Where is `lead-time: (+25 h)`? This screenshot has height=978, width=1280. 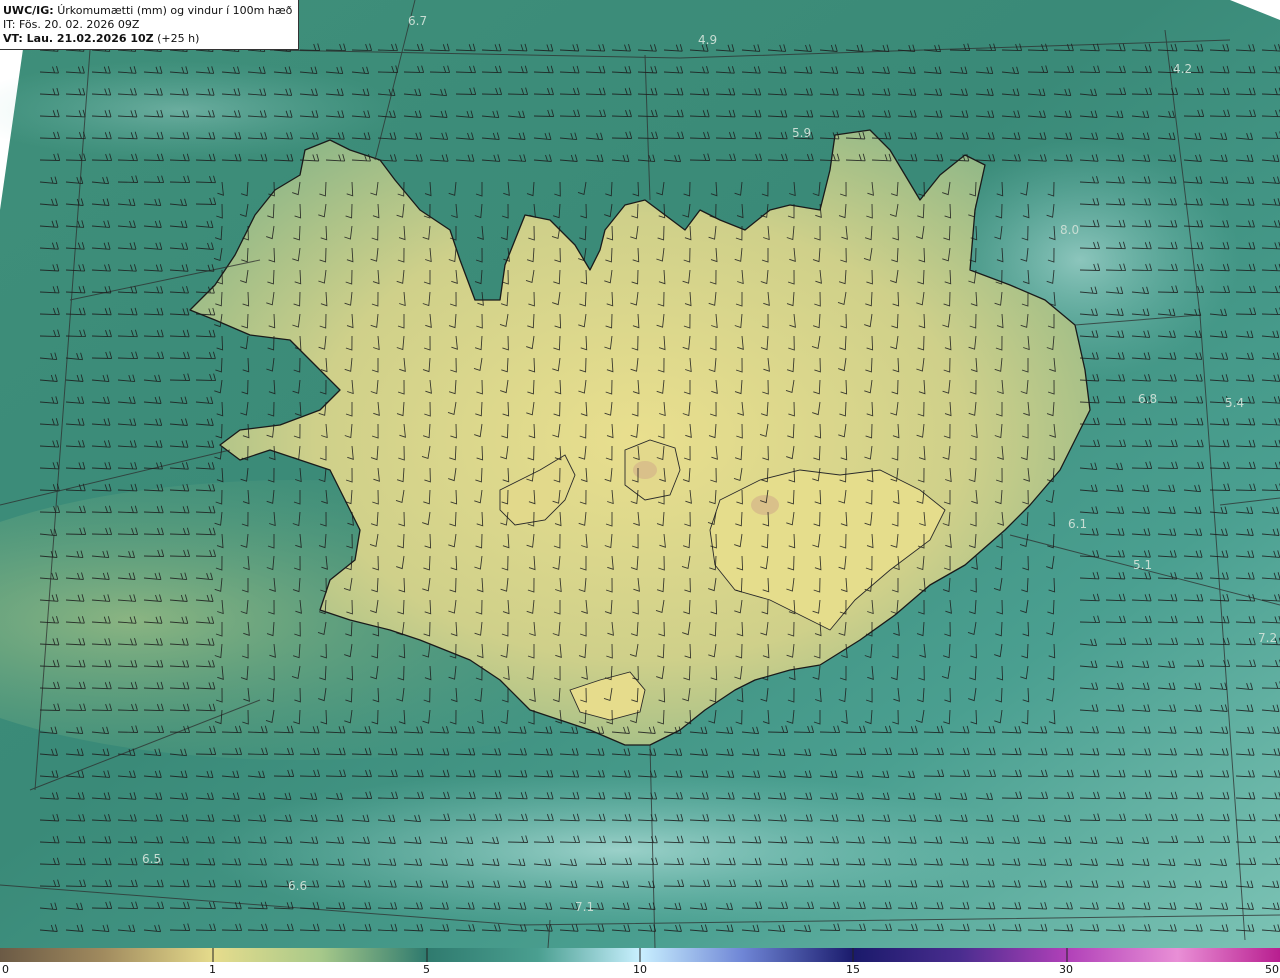 lead-time: (+25 h) is located at coordinates (178, 38).